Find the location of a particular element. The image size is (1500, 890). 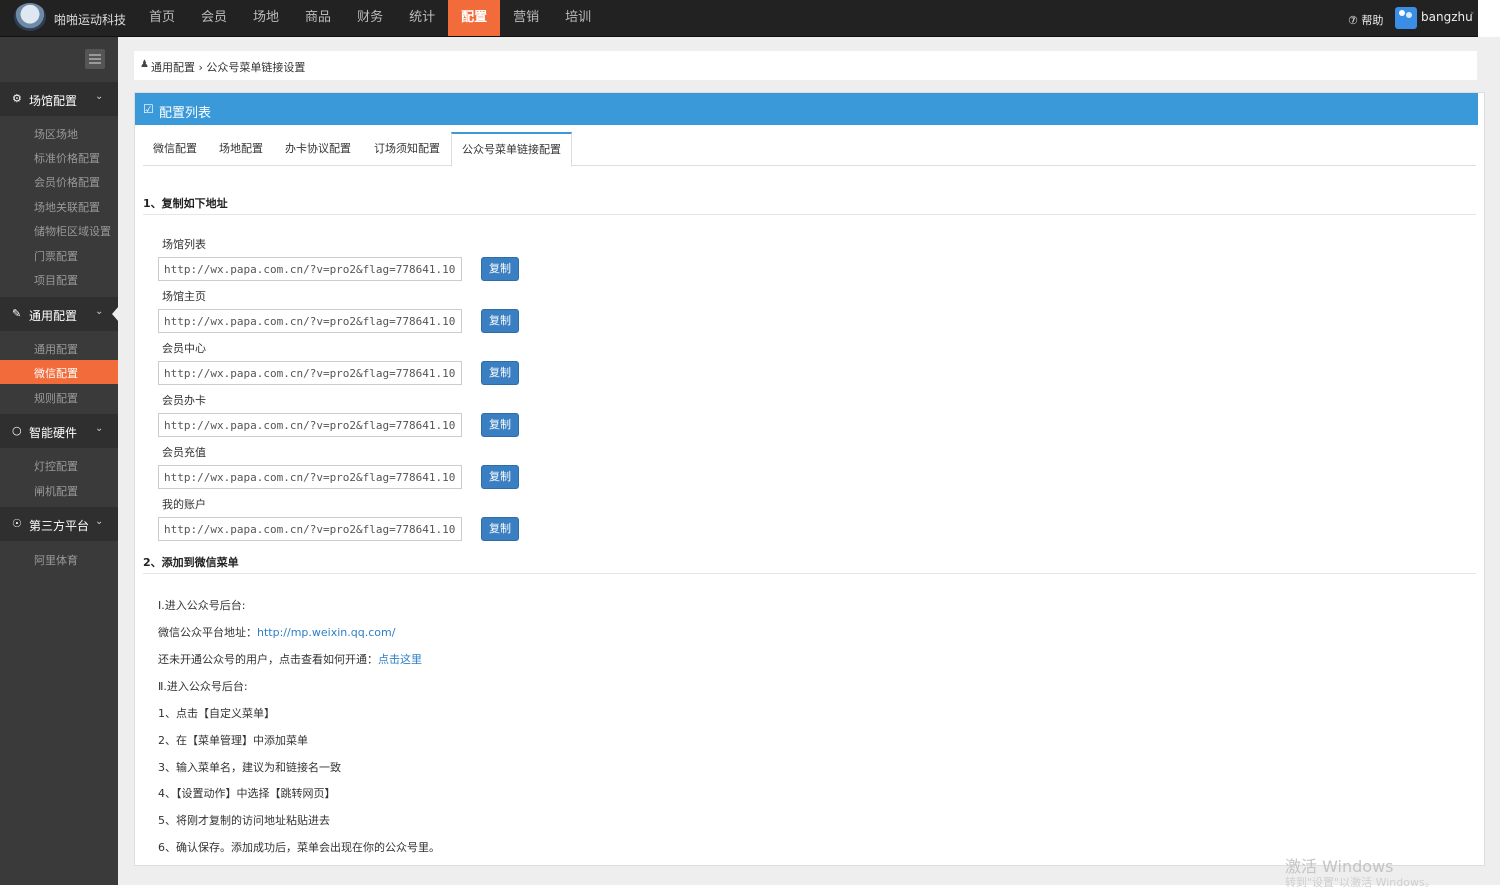

sidebar-item-gate: 闸机配置 is located at coordinates (59, 490).